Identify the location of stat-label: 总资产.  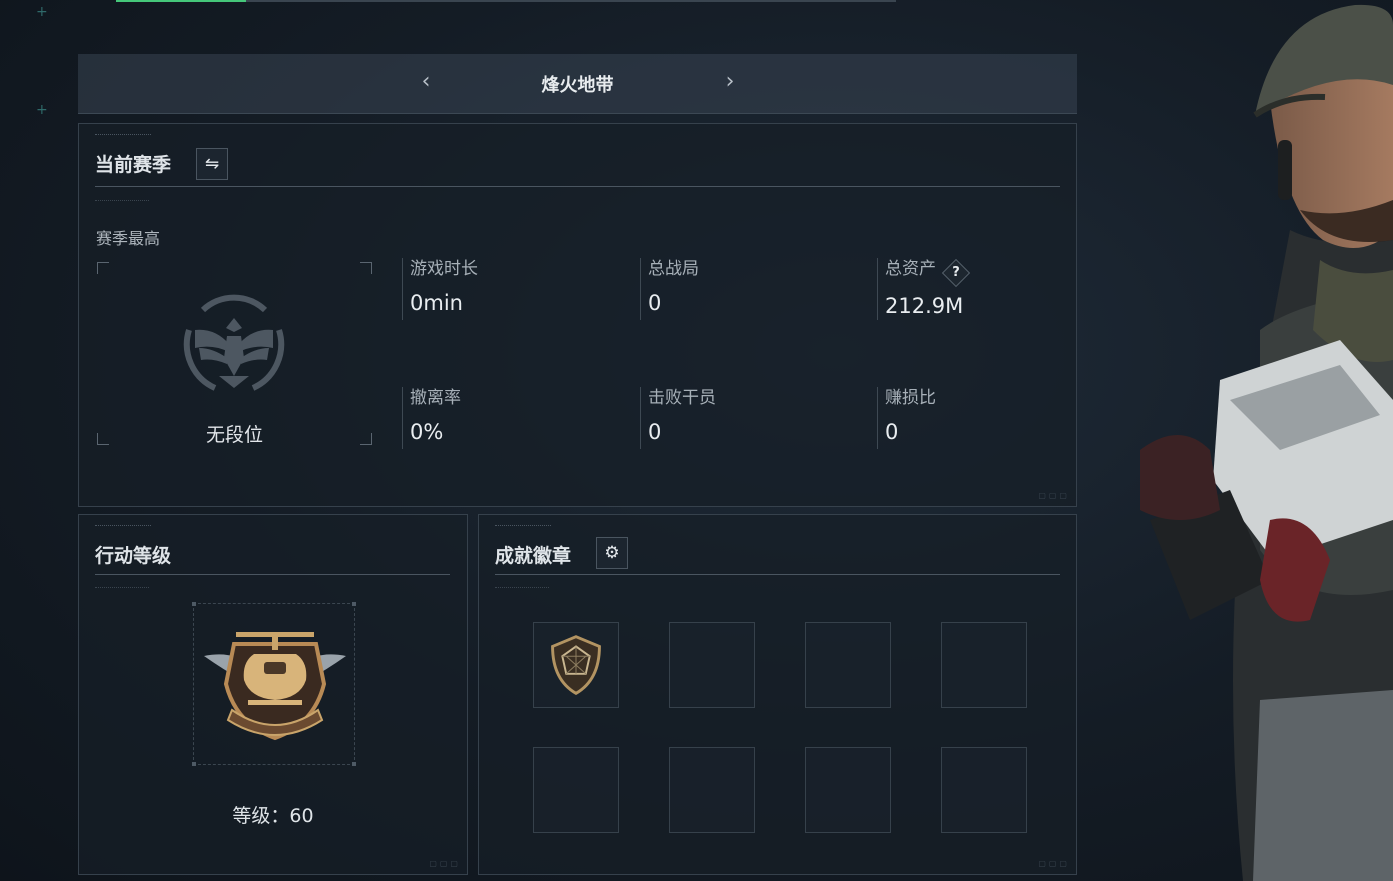
(910, 269).